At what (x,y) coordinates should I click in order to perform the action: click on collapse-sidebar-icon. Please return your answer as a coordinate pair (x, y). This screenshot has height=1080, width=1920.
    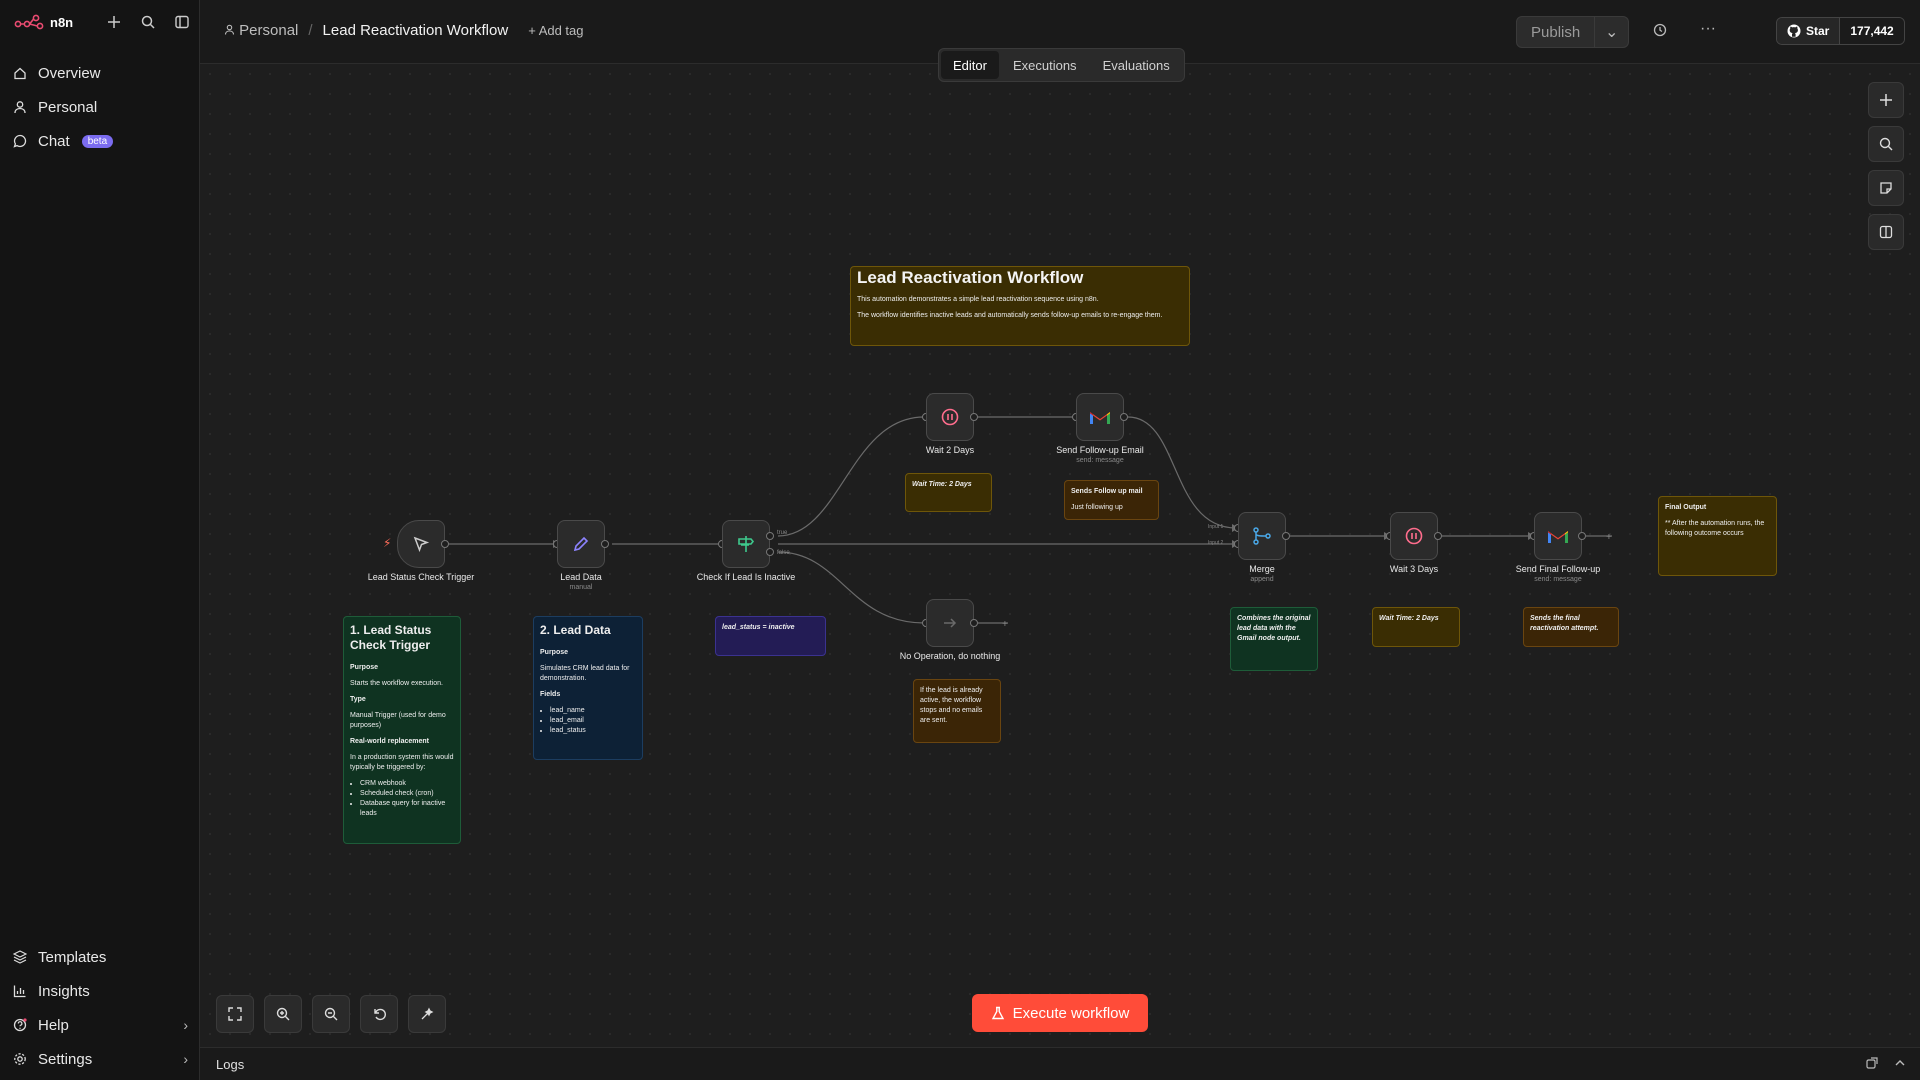
    Looking at the image, I should click on (182, 22).